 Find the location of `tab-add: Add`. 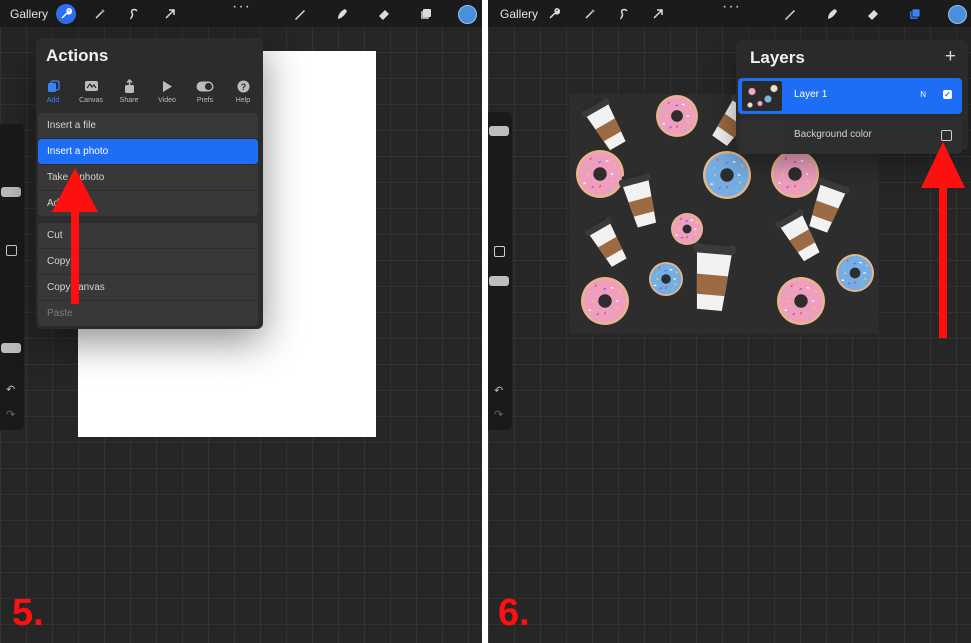

tab-add: Add is located at coordinates (53, 90).